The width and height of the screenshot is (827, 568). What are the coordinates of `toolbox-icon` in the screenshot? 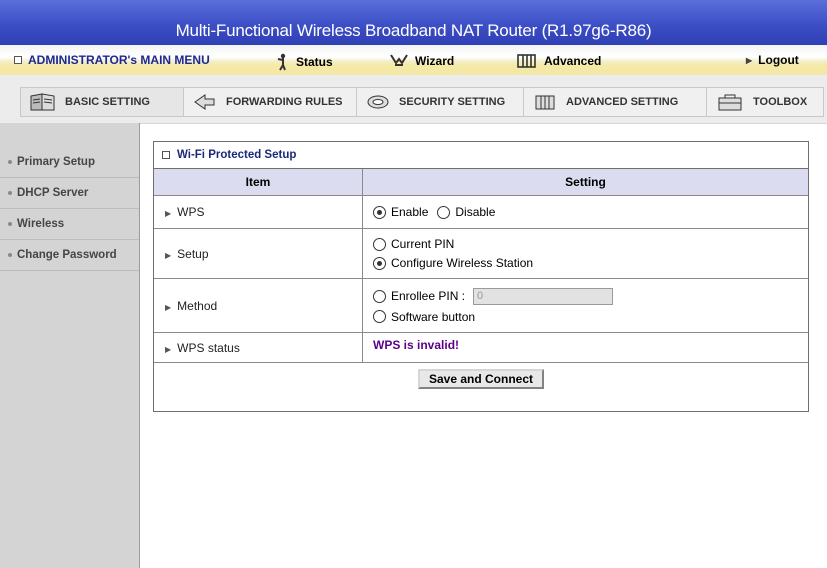 It's located at (730, 102).